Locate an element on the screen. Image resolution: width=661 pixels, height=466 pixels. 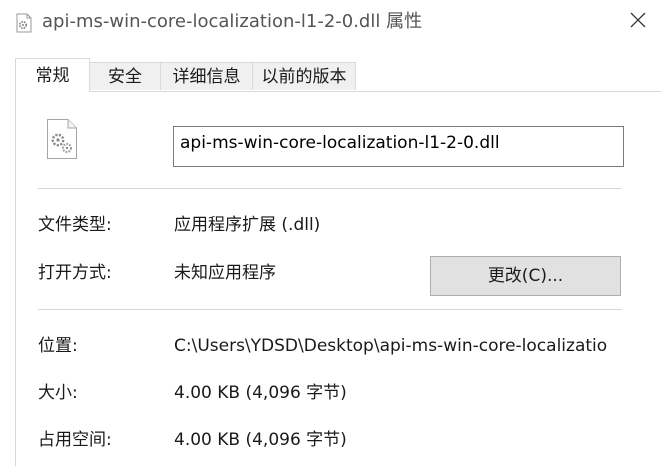
tab-general-label: 常规 is located at coordinates (52, 76).